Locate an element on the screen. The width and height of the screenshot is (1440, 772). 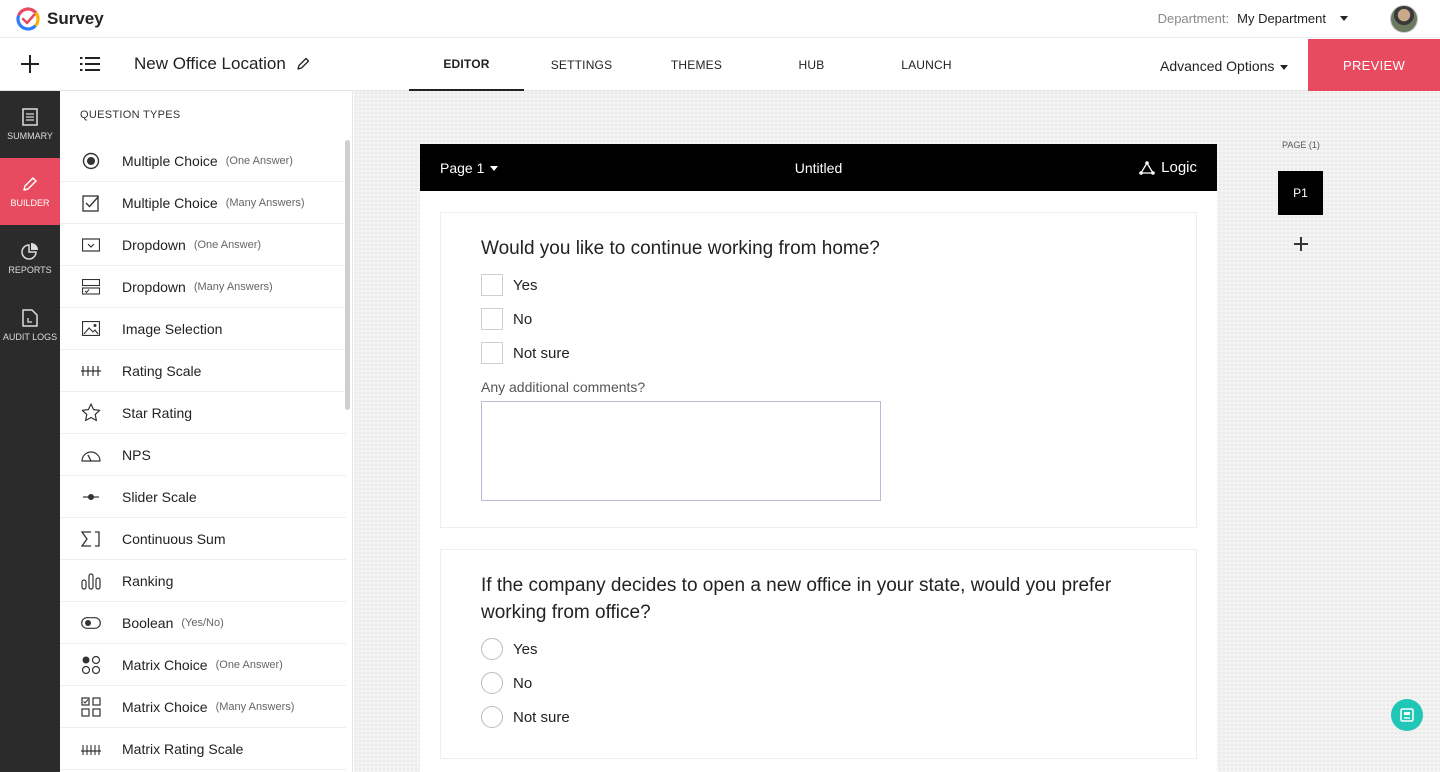
editor-tabs: EDITOR SETTINGS THEMES HUB LAUNCH is located at coordinates (696, 65).